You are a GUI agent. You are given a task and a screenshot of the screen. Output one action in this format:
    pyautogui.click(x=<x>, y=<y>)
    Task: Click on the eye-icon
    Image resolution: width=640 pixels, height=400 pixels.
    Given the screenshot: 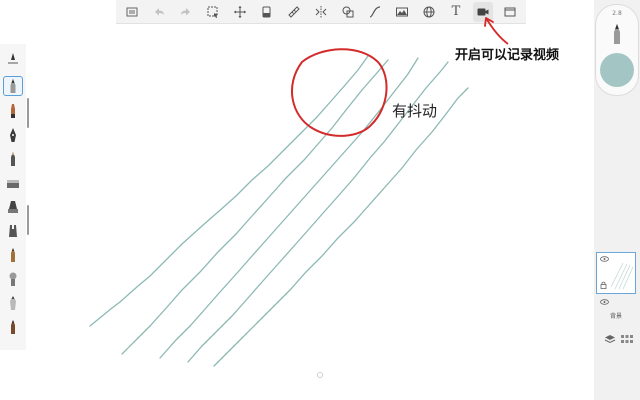 What is the action you would take?
    pyautogui.click(x=604, y=259)
    